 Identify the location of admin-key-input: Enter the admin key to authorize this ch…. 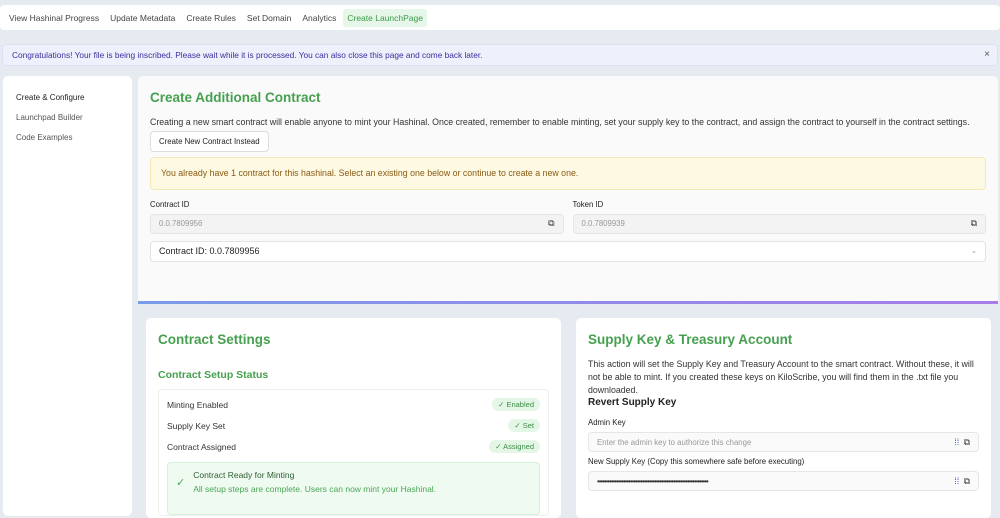
(783, 442).